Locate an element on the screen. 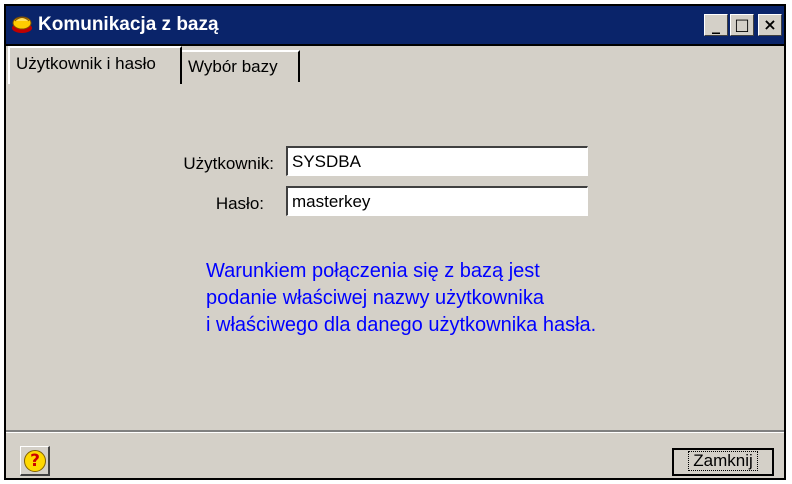 This screenshot has height=484, width=792. minimize-button: _ is located at coordinates (716, 25).